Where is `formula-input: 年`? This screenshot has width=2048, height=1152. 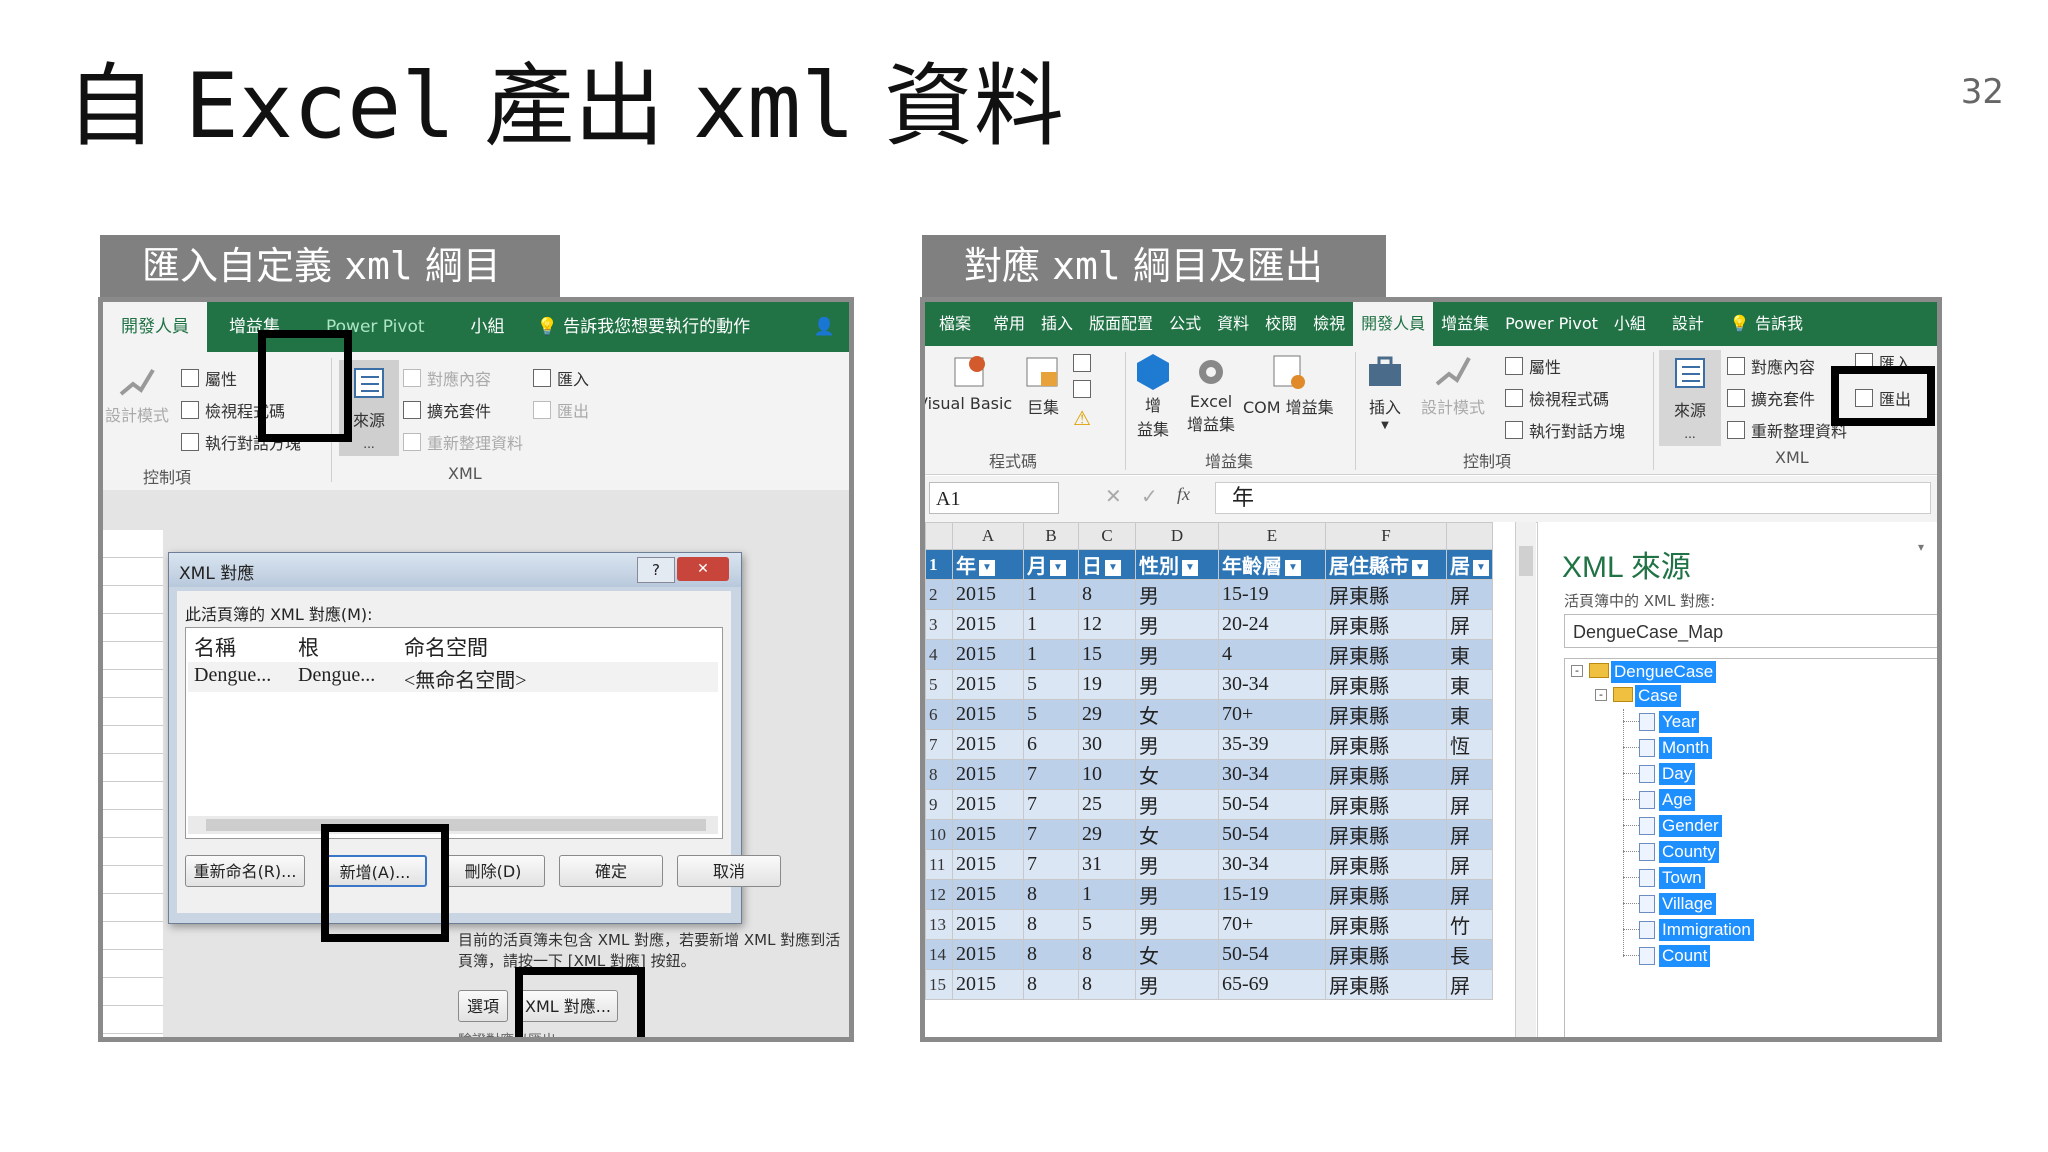 formula-input: 年 is located at coordinates (1573, 498).